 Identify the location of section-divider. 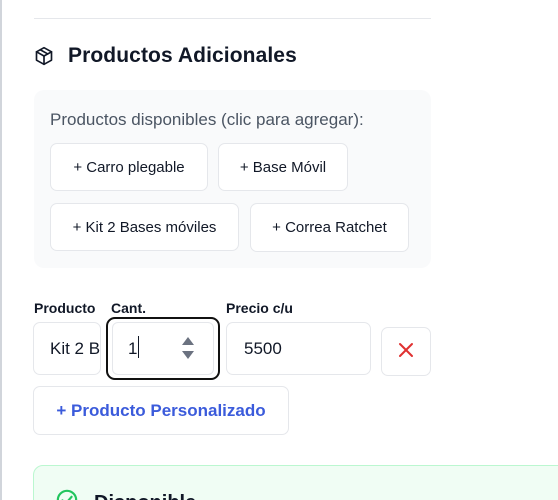
(232, 18).